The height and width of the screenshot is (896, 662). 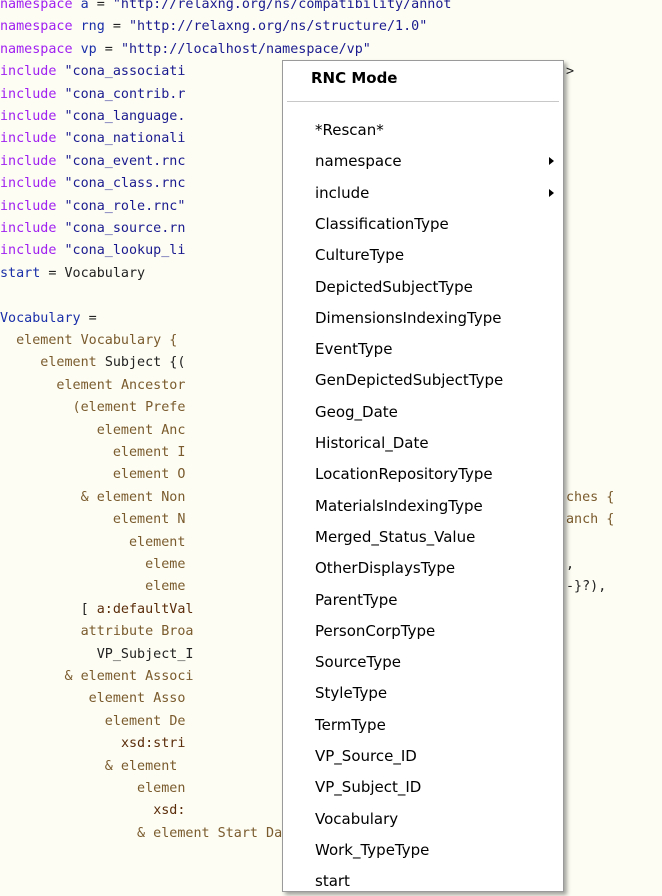 I want to click on menu-item: DimensionsIndexingType, so click(x=423, y=318).